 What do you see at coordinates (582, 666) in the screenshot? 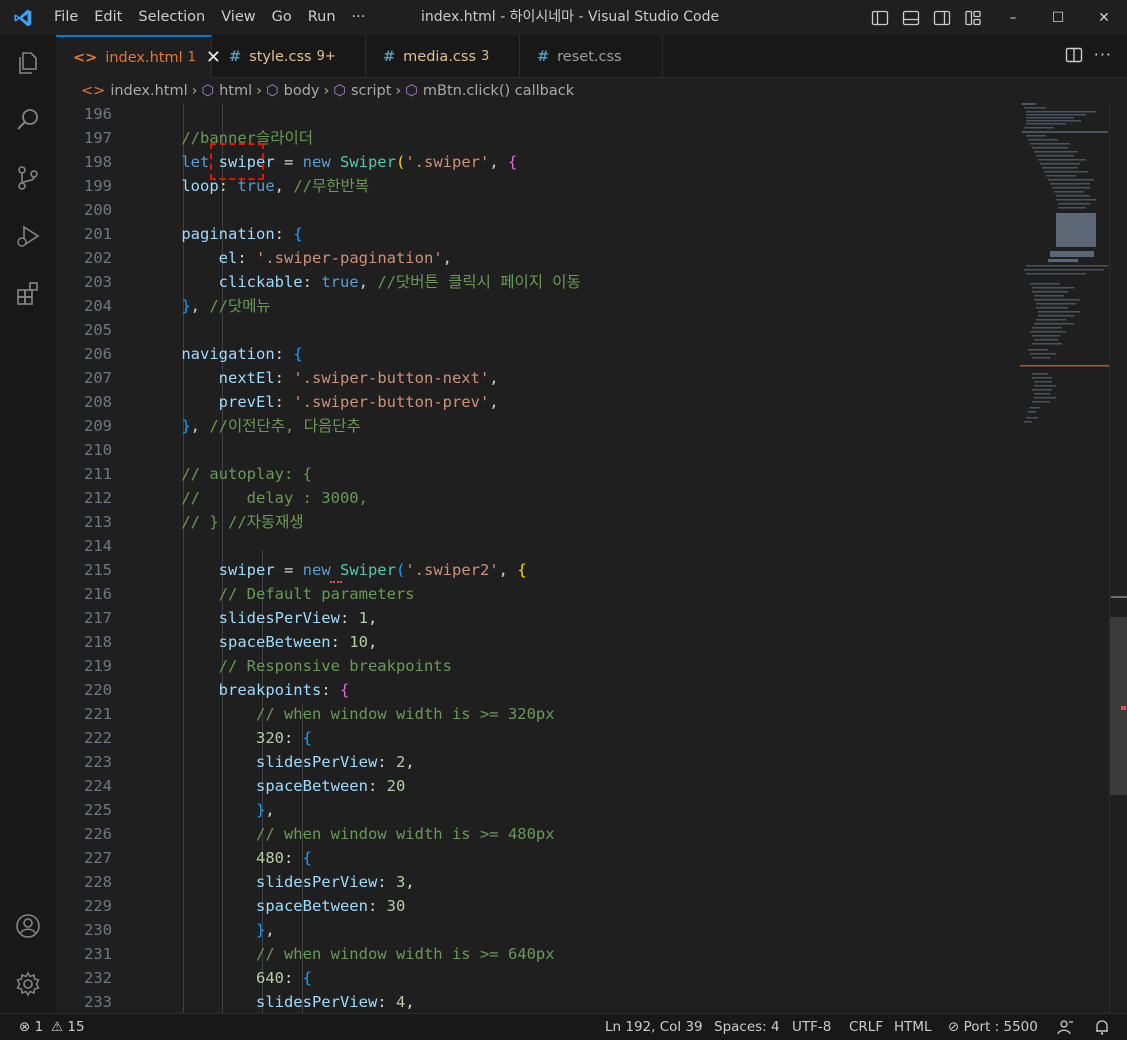
I see `code-line: 219 // Responsive breakpoints` at bounding box center [582, 666].